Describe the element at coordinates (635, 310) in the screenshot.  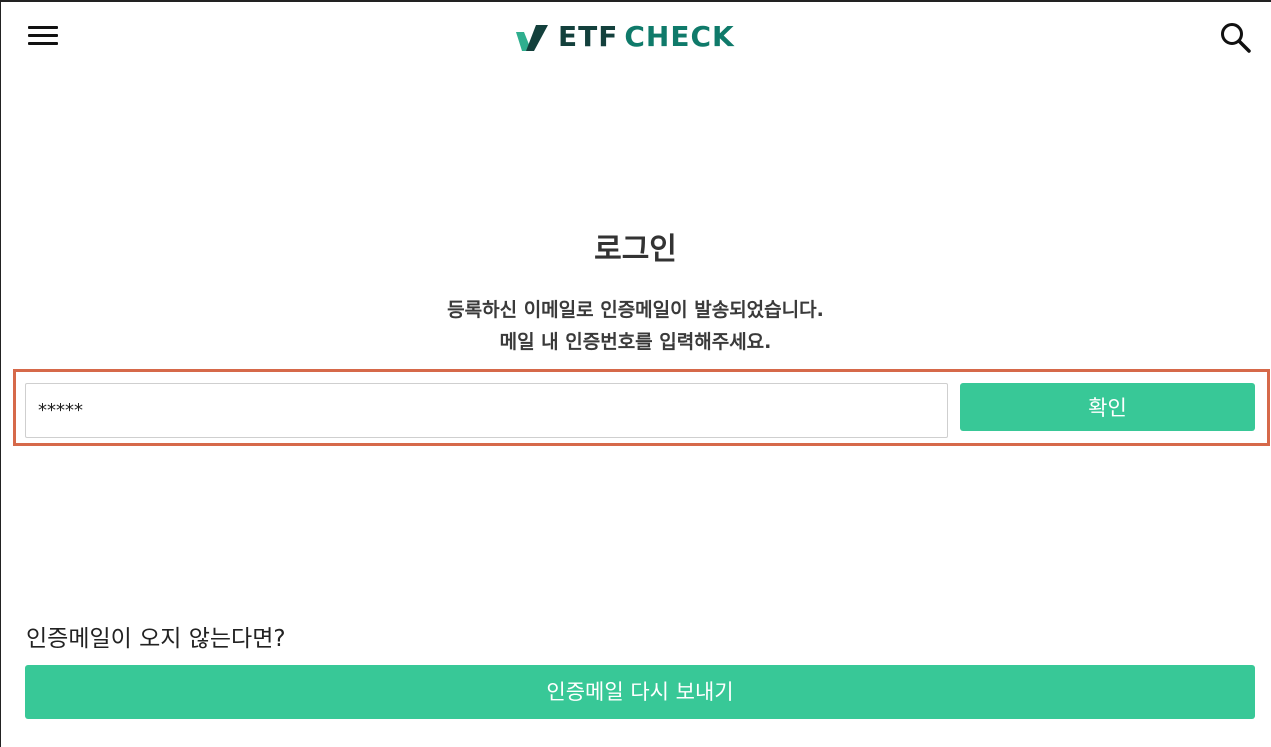
I see `instruction-line-1: 등록하신 이메일로 인증메일이 발송되었습니다.` at that location.